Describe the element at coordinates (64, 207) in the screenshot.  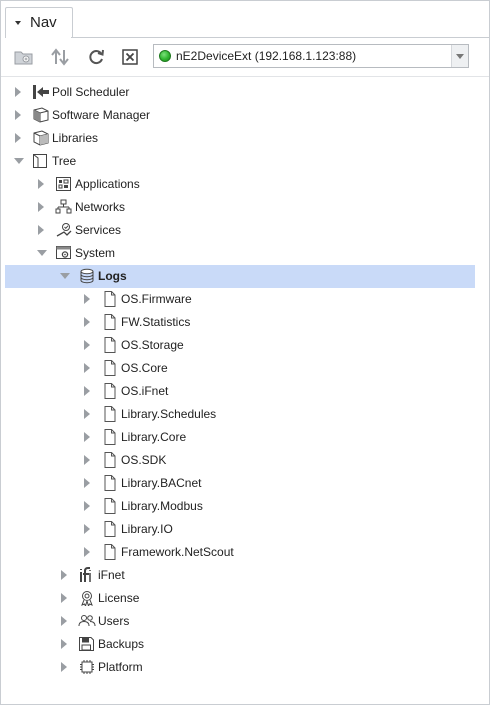
I see `networks-icon` at that location.